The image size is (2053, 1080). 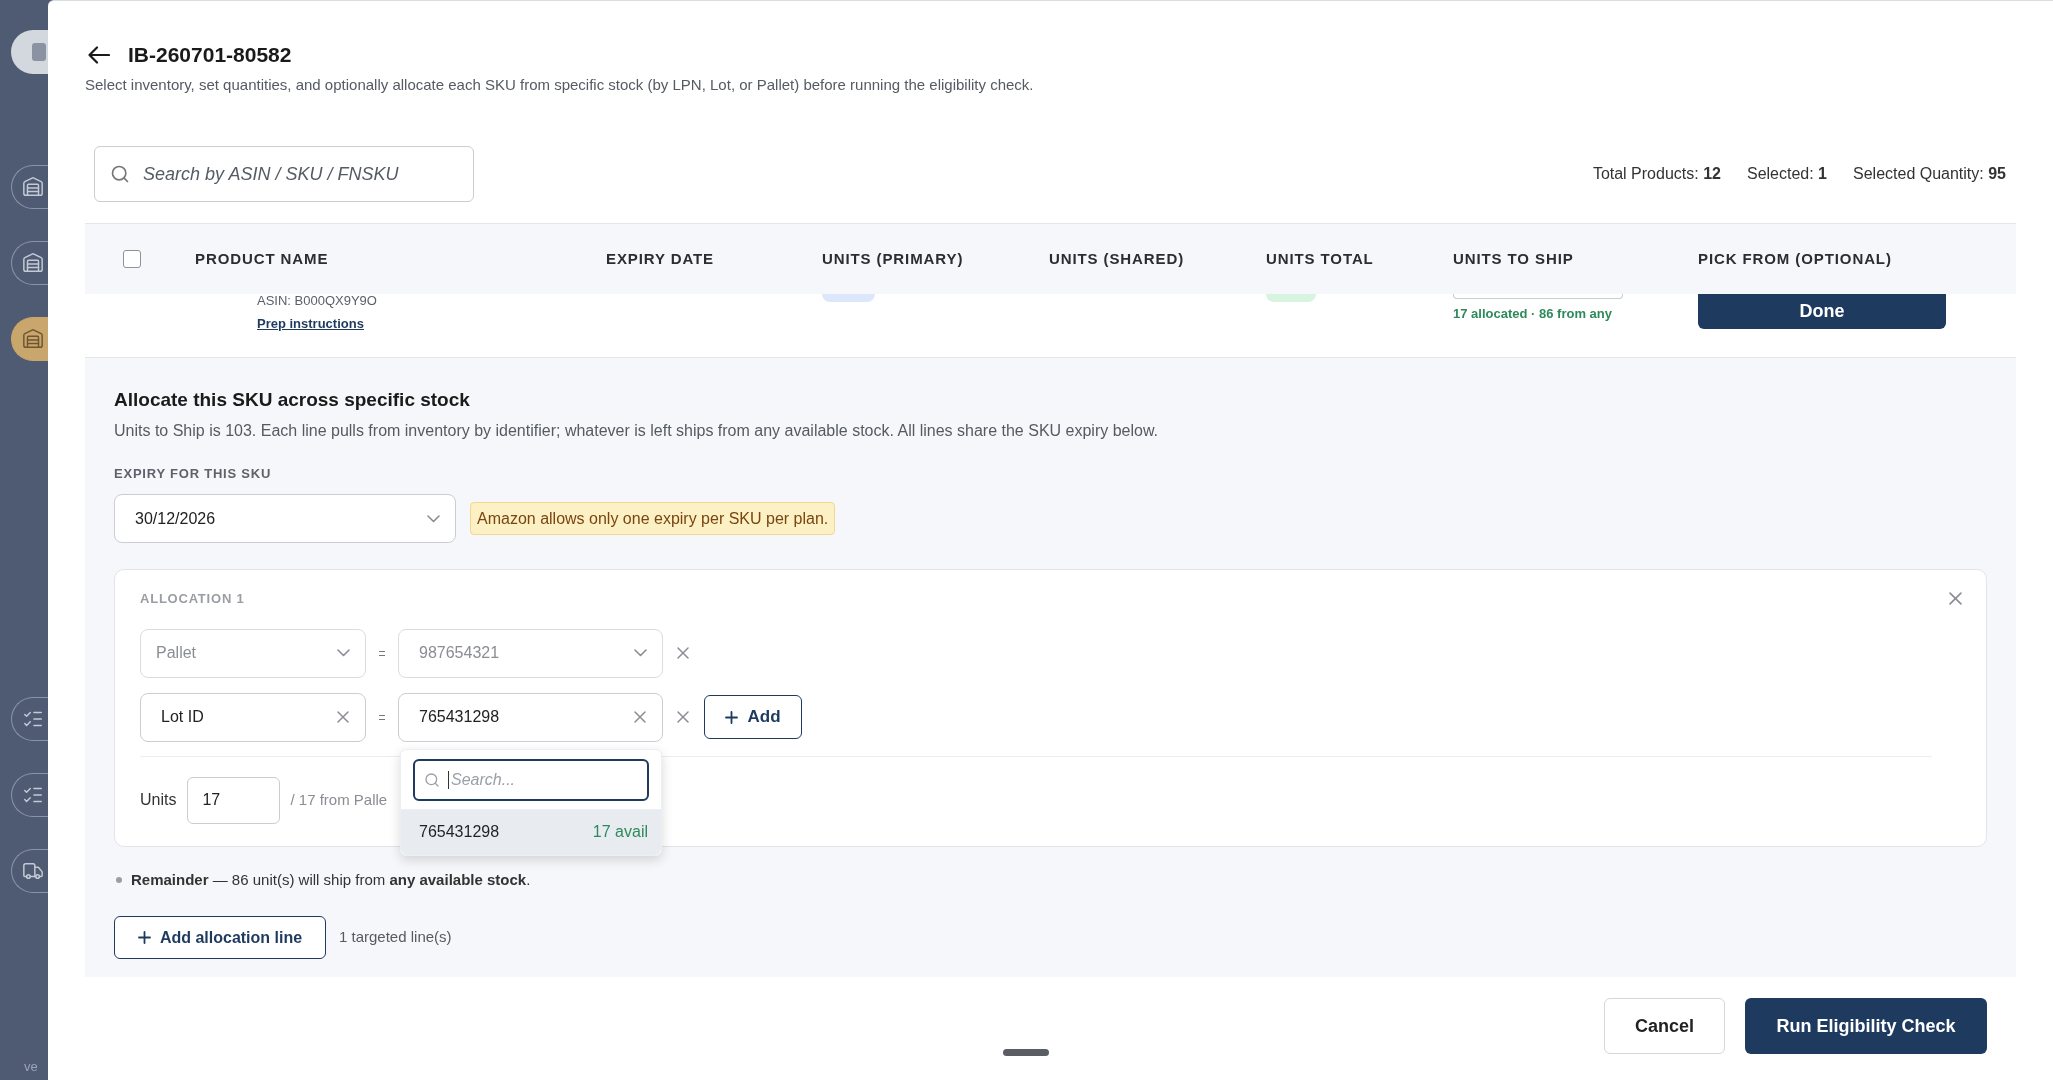 What do you see at coordinates (1026, 1052) in the screenshot?
I see `drag-handle` at bounding box center [1026, 1052].